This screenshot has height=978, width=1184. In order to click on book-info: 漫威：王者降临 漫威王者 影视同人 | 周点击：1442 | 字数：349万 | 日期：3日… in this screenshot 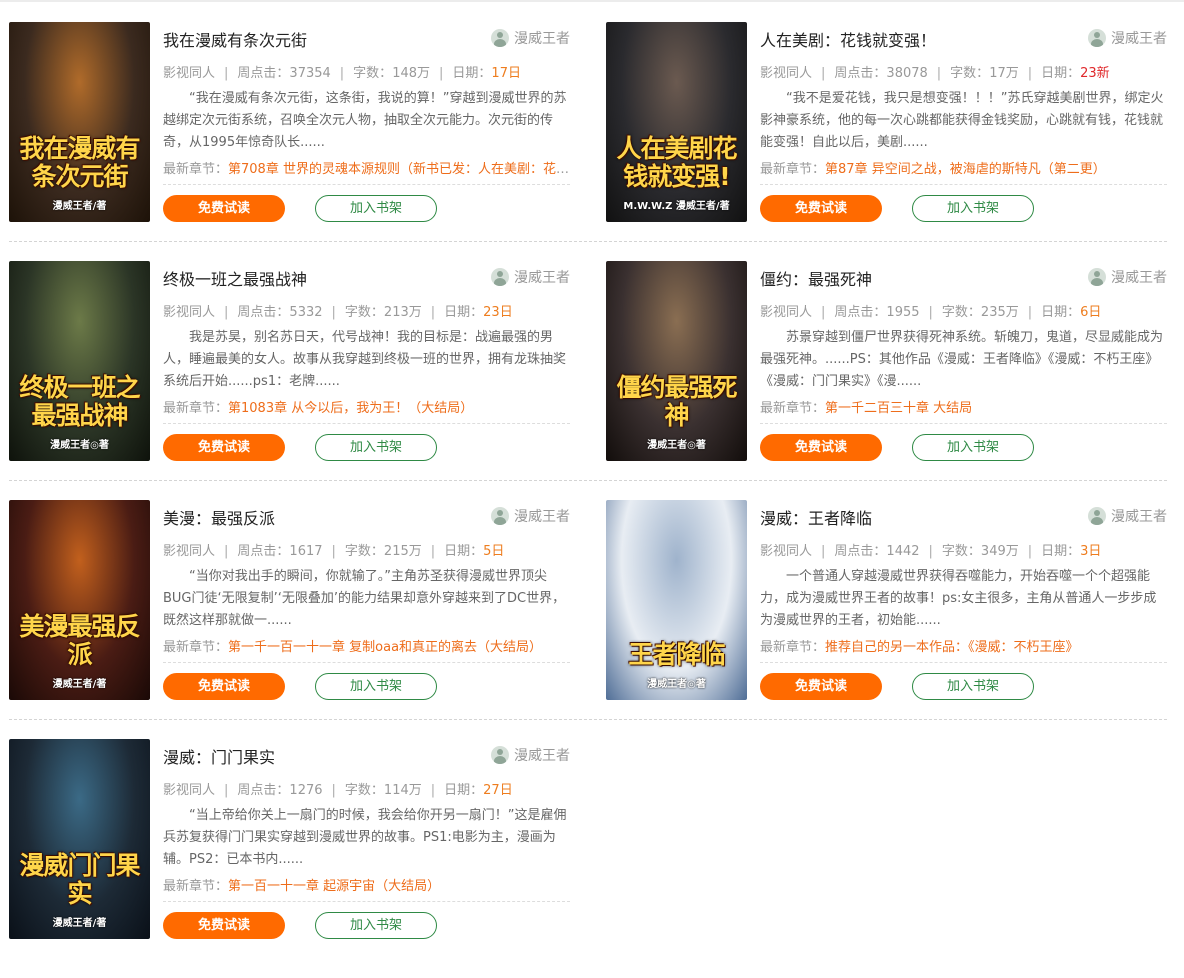, I will do `click(963, 600)`.